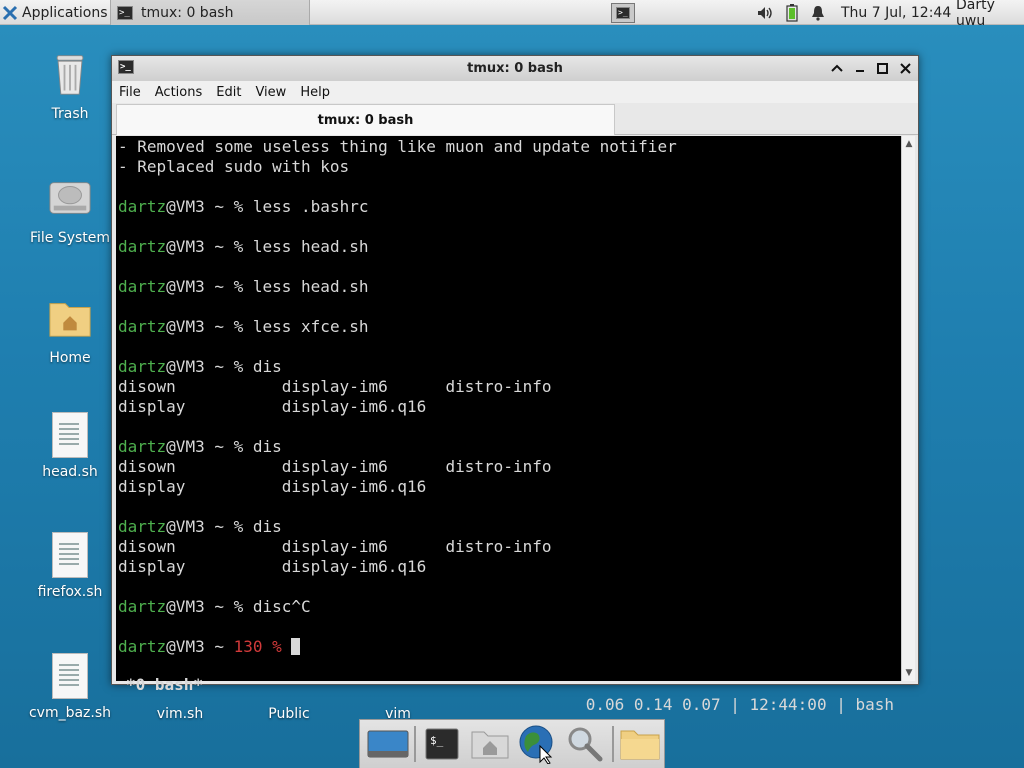 The width and height of the screenshot is (1024, 768). Describe the element at coordinates (228, 92) in the screenshot. I see `menu-edit: Edit` at that location.